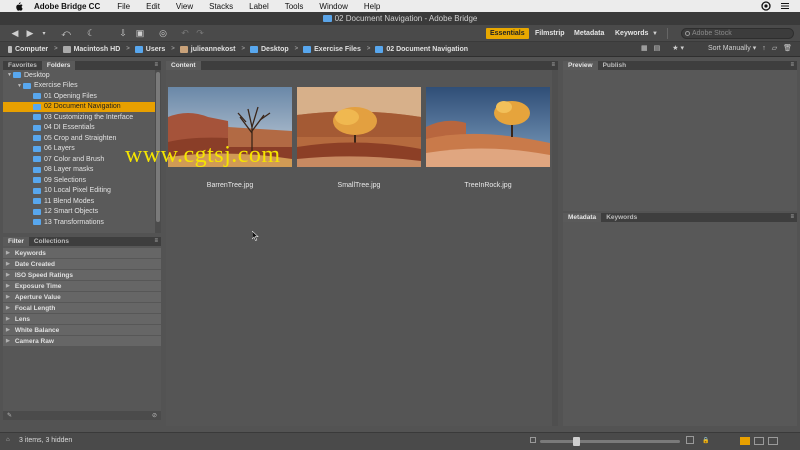  What do you see at coordinates (30, 33) in the screenshot?
I see `forward-arrow-icon: ▶` at bounding box center [30, 33].